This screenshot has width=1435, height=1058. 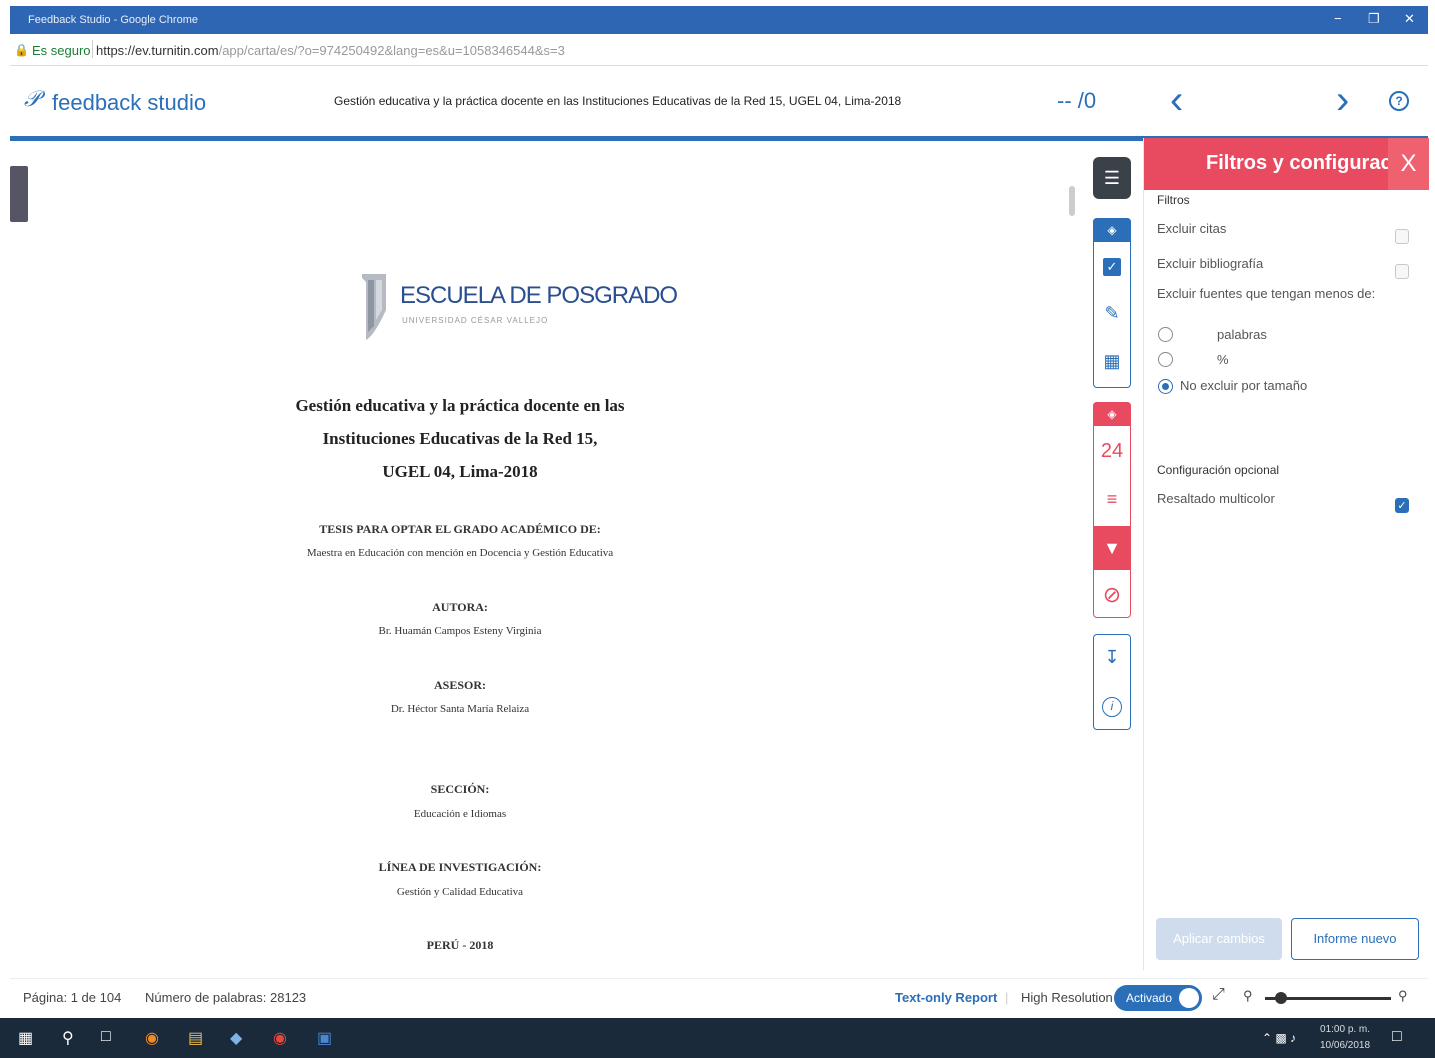 What do you see at coordinates (1402, 271) in the screenshot?
I see `exclude-bibliography-checkbox` at bounding box center [1402, 271].